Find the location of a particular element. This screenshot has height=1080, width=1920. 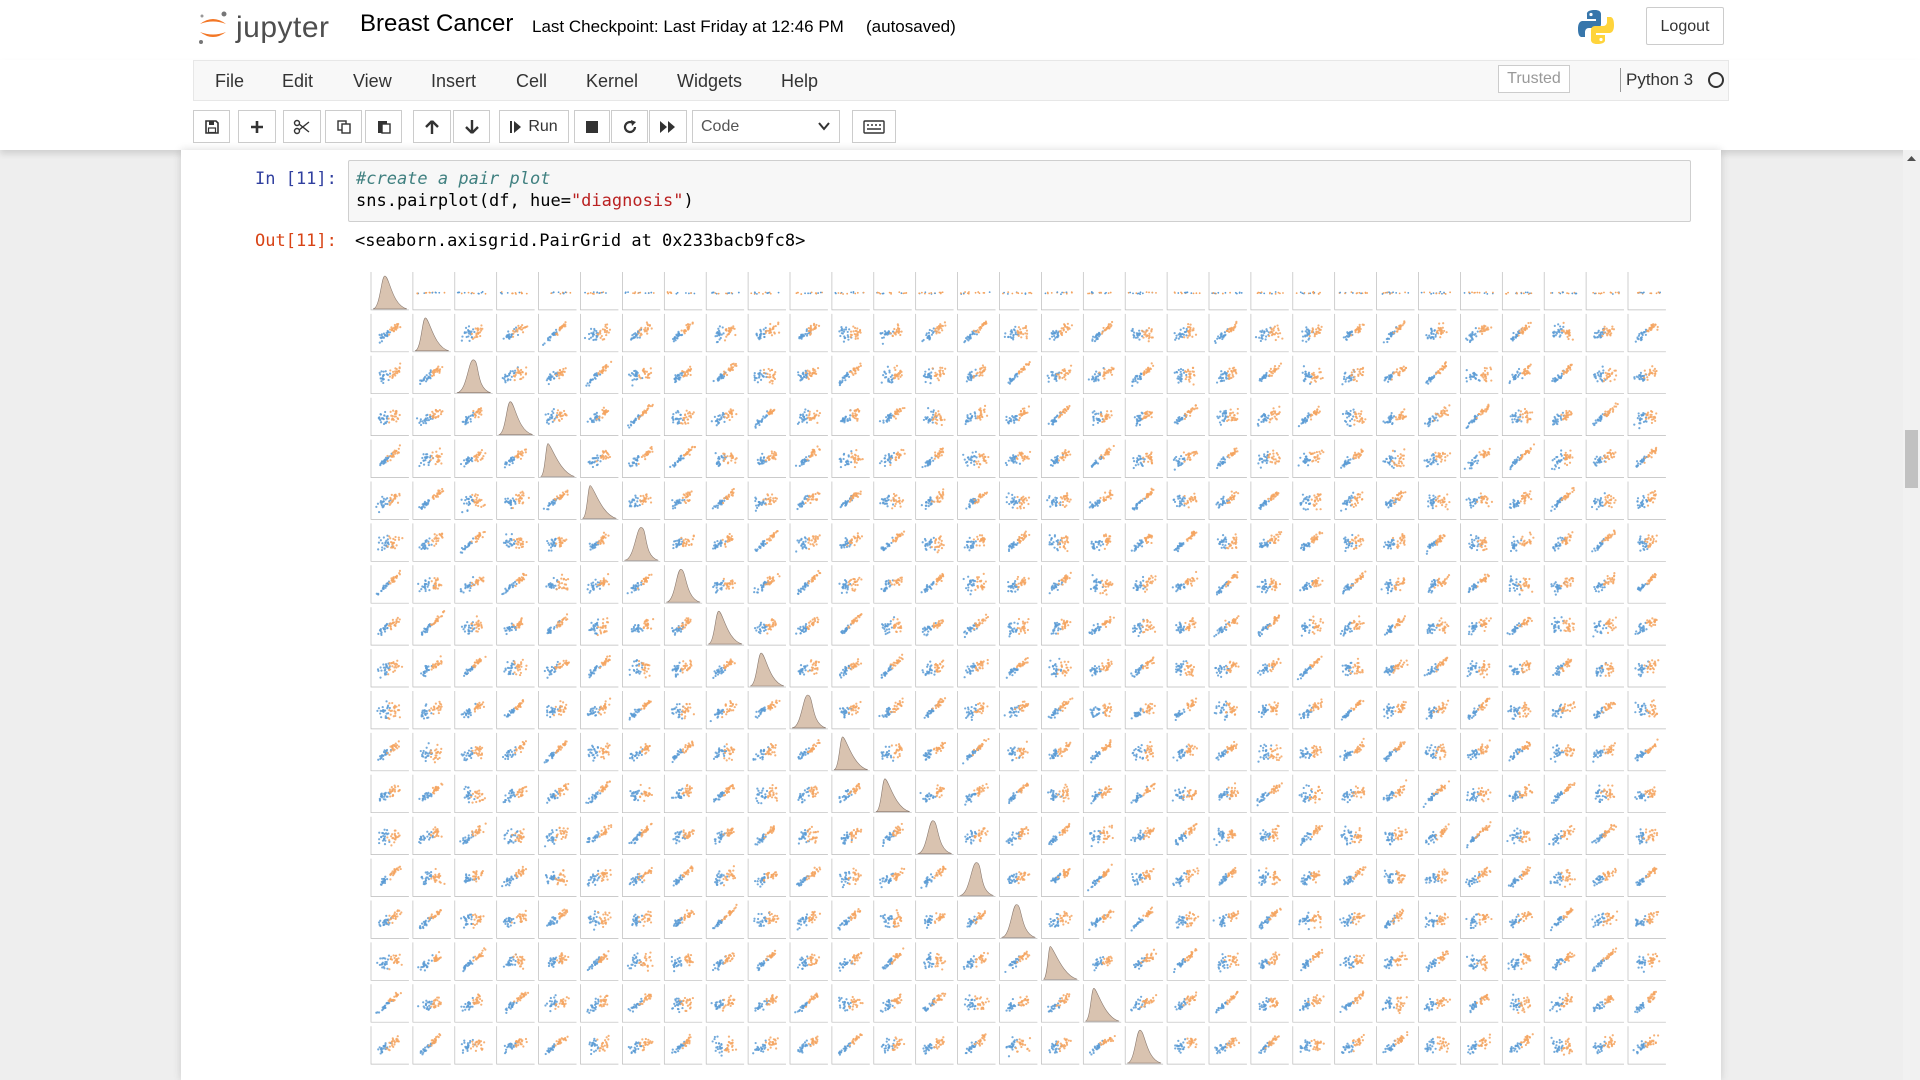

insert-cell-button is located at coordinates (257, 126).